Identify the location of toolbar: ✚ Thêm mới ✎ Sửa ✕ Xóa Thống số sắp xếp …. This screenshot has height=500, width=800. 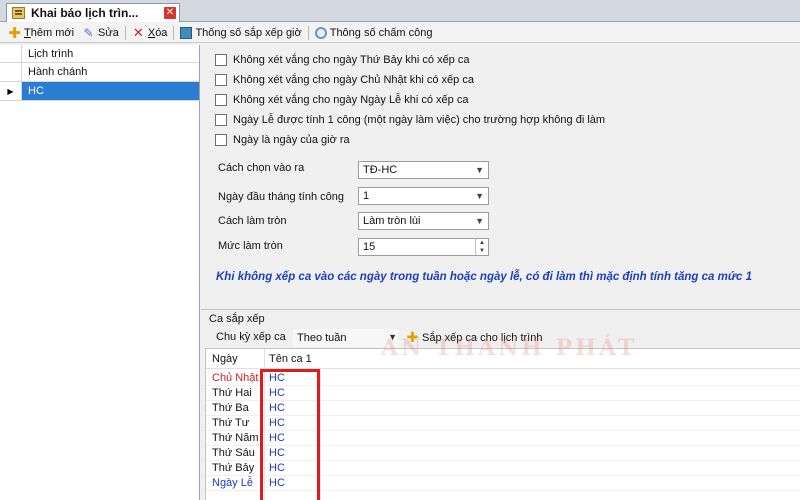
(400, 33).